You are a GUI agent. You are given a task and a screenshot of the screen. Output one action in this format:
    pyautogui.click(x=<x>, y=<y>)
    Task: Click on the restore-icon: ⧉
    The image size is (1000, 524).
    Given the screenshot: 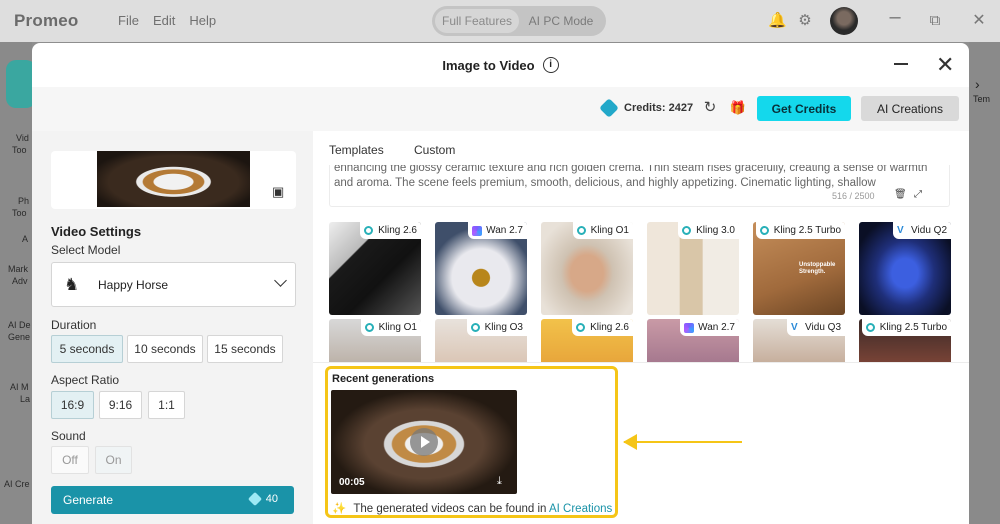 What is the action you would take?
    pyautogui.click(x=935, y=21)
    